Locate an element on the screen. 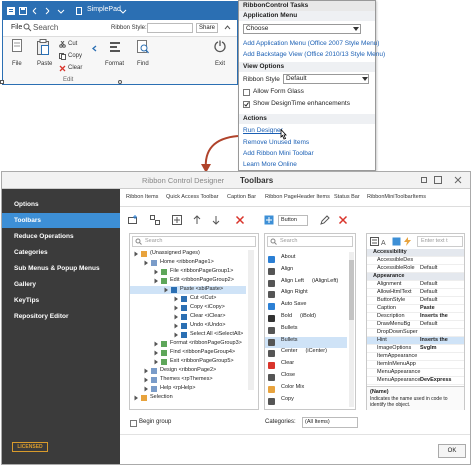 This screenshot has width=474, height=467. tree-node: Edit <ribbonPageGroup2> is located at coordinates (188, 281).